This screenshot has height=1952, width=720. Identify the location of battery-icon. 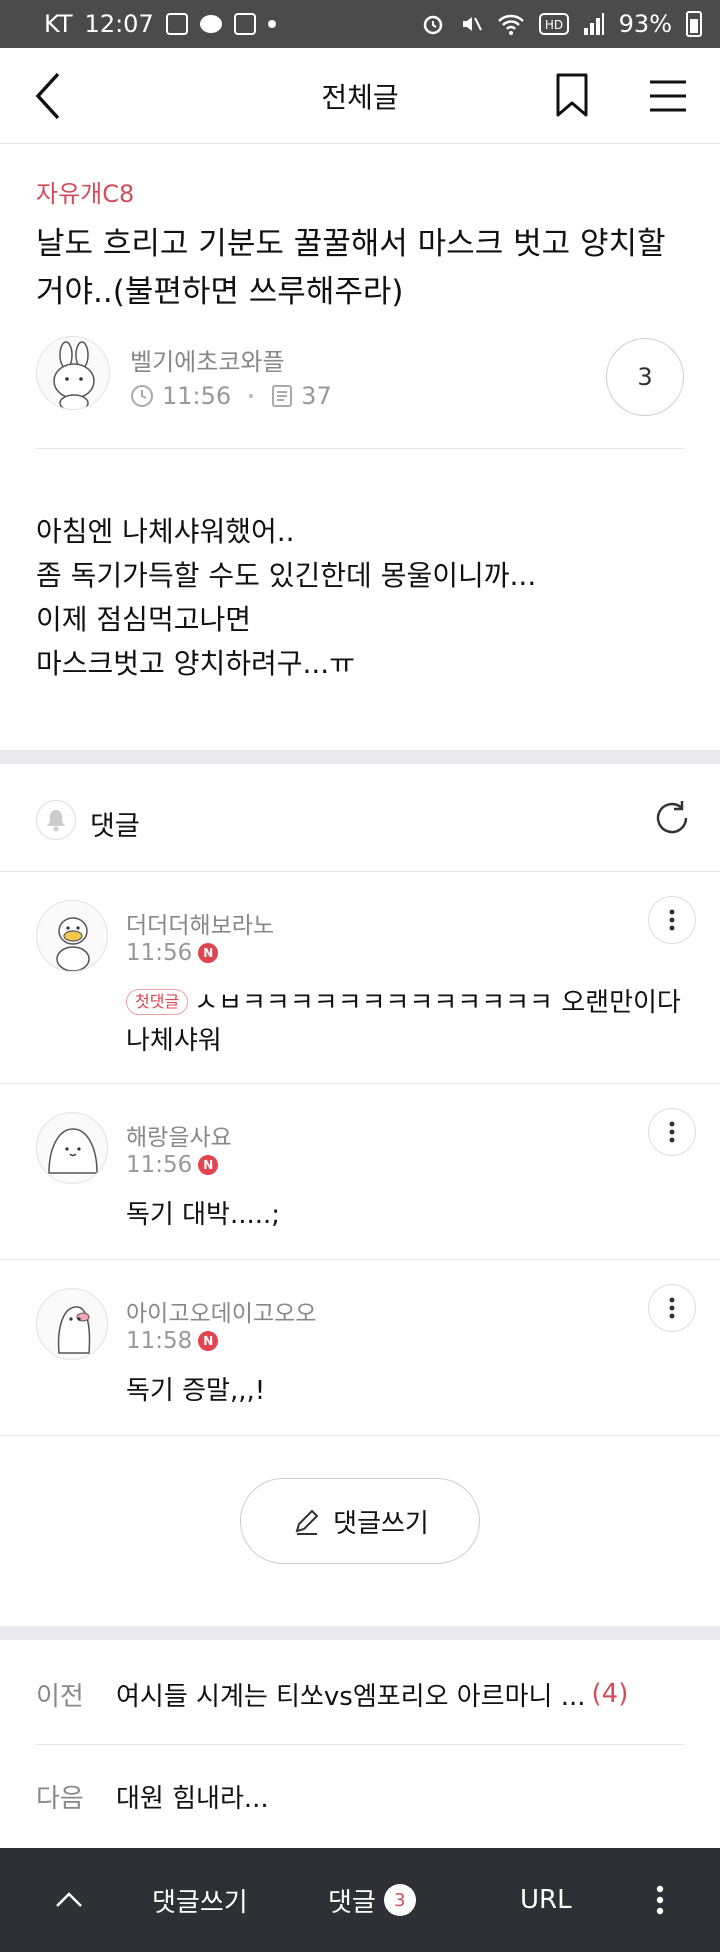
(694, 24).